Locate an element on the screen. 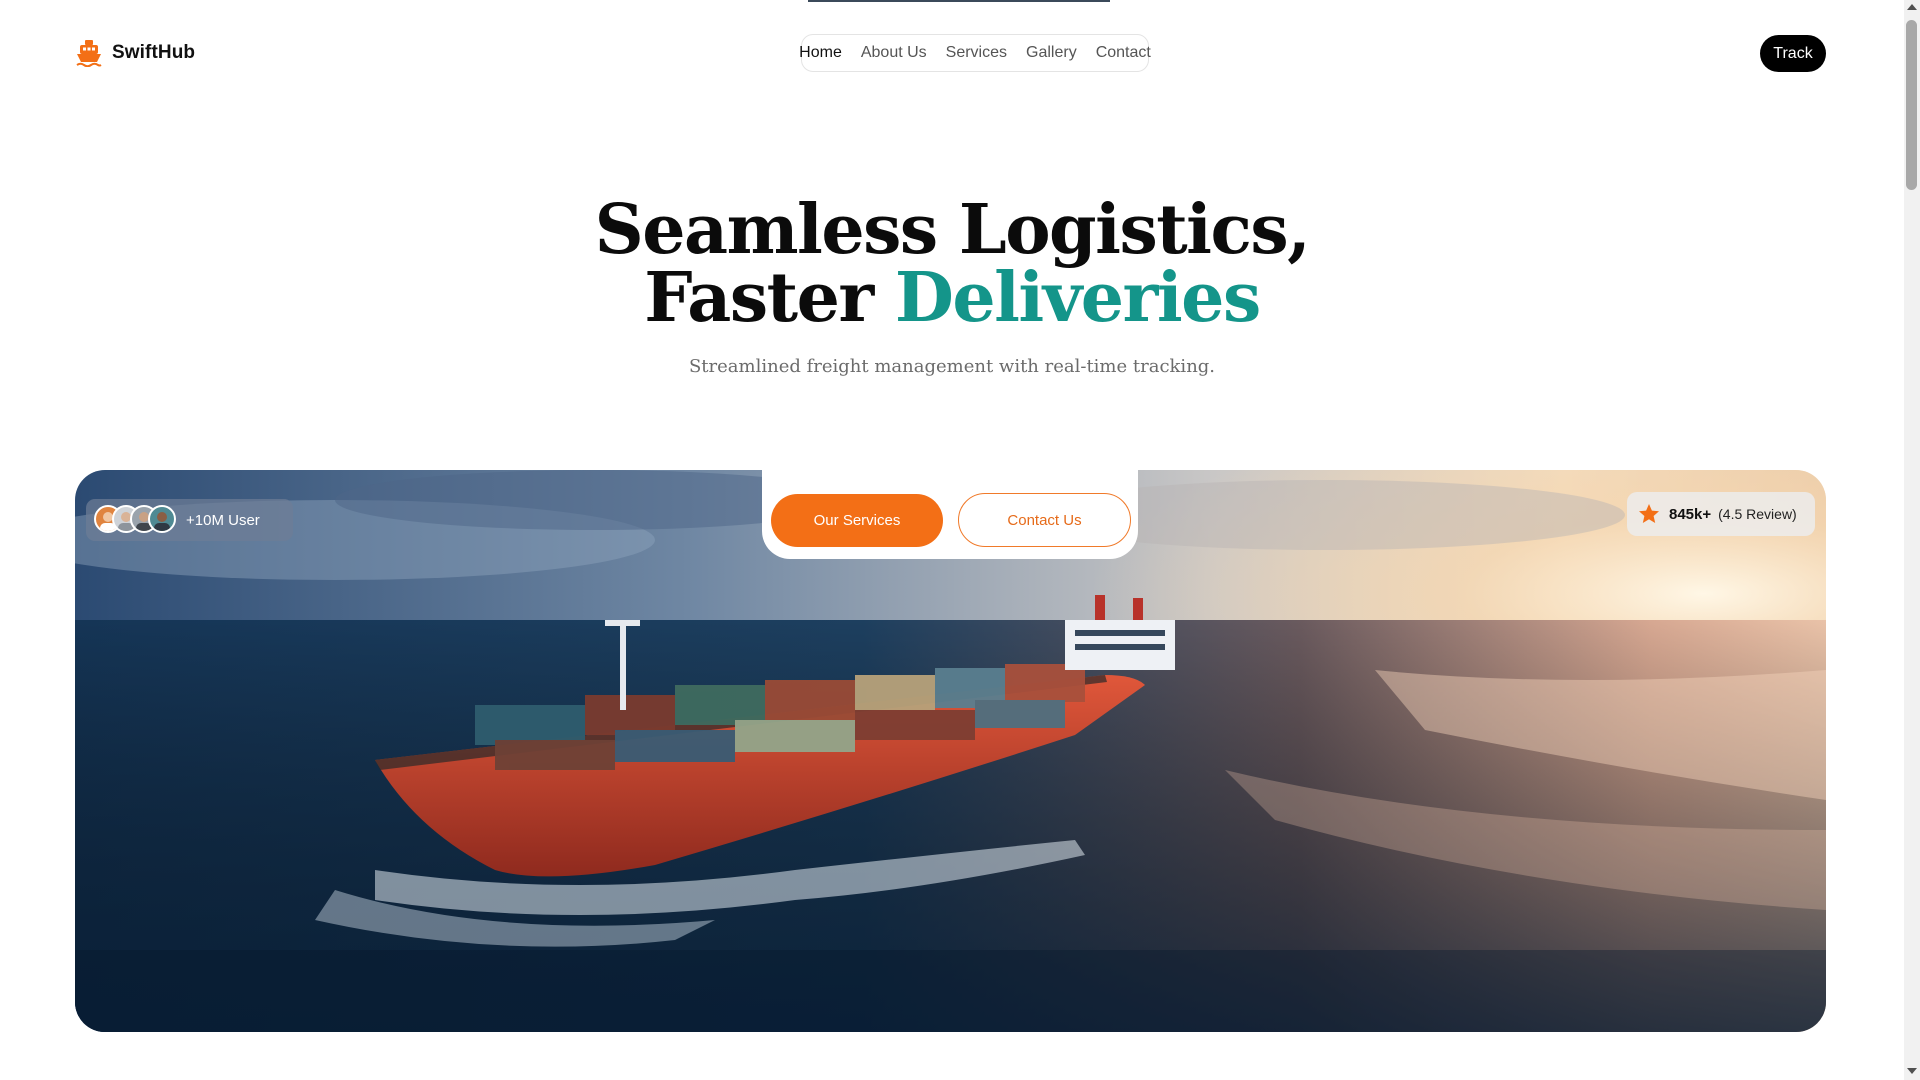 Image resolution: width=1920 pixels, height=1080 pixels. rating-count: 845k+ is located at coordinates (1690, 514).